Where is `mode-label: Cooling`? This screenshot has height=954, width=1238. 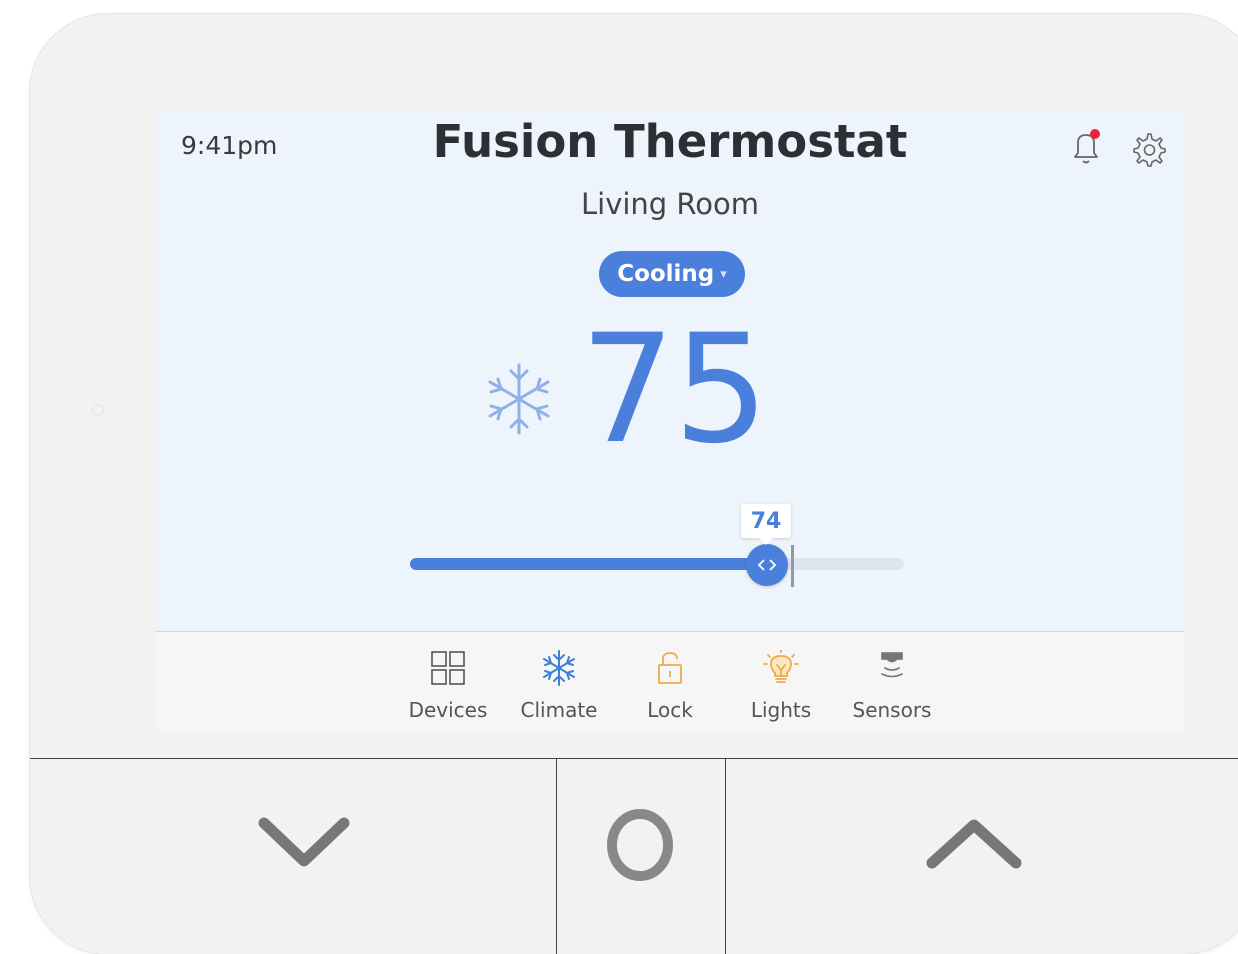 mode-label: Cooling is located at coordinates (666, 274).